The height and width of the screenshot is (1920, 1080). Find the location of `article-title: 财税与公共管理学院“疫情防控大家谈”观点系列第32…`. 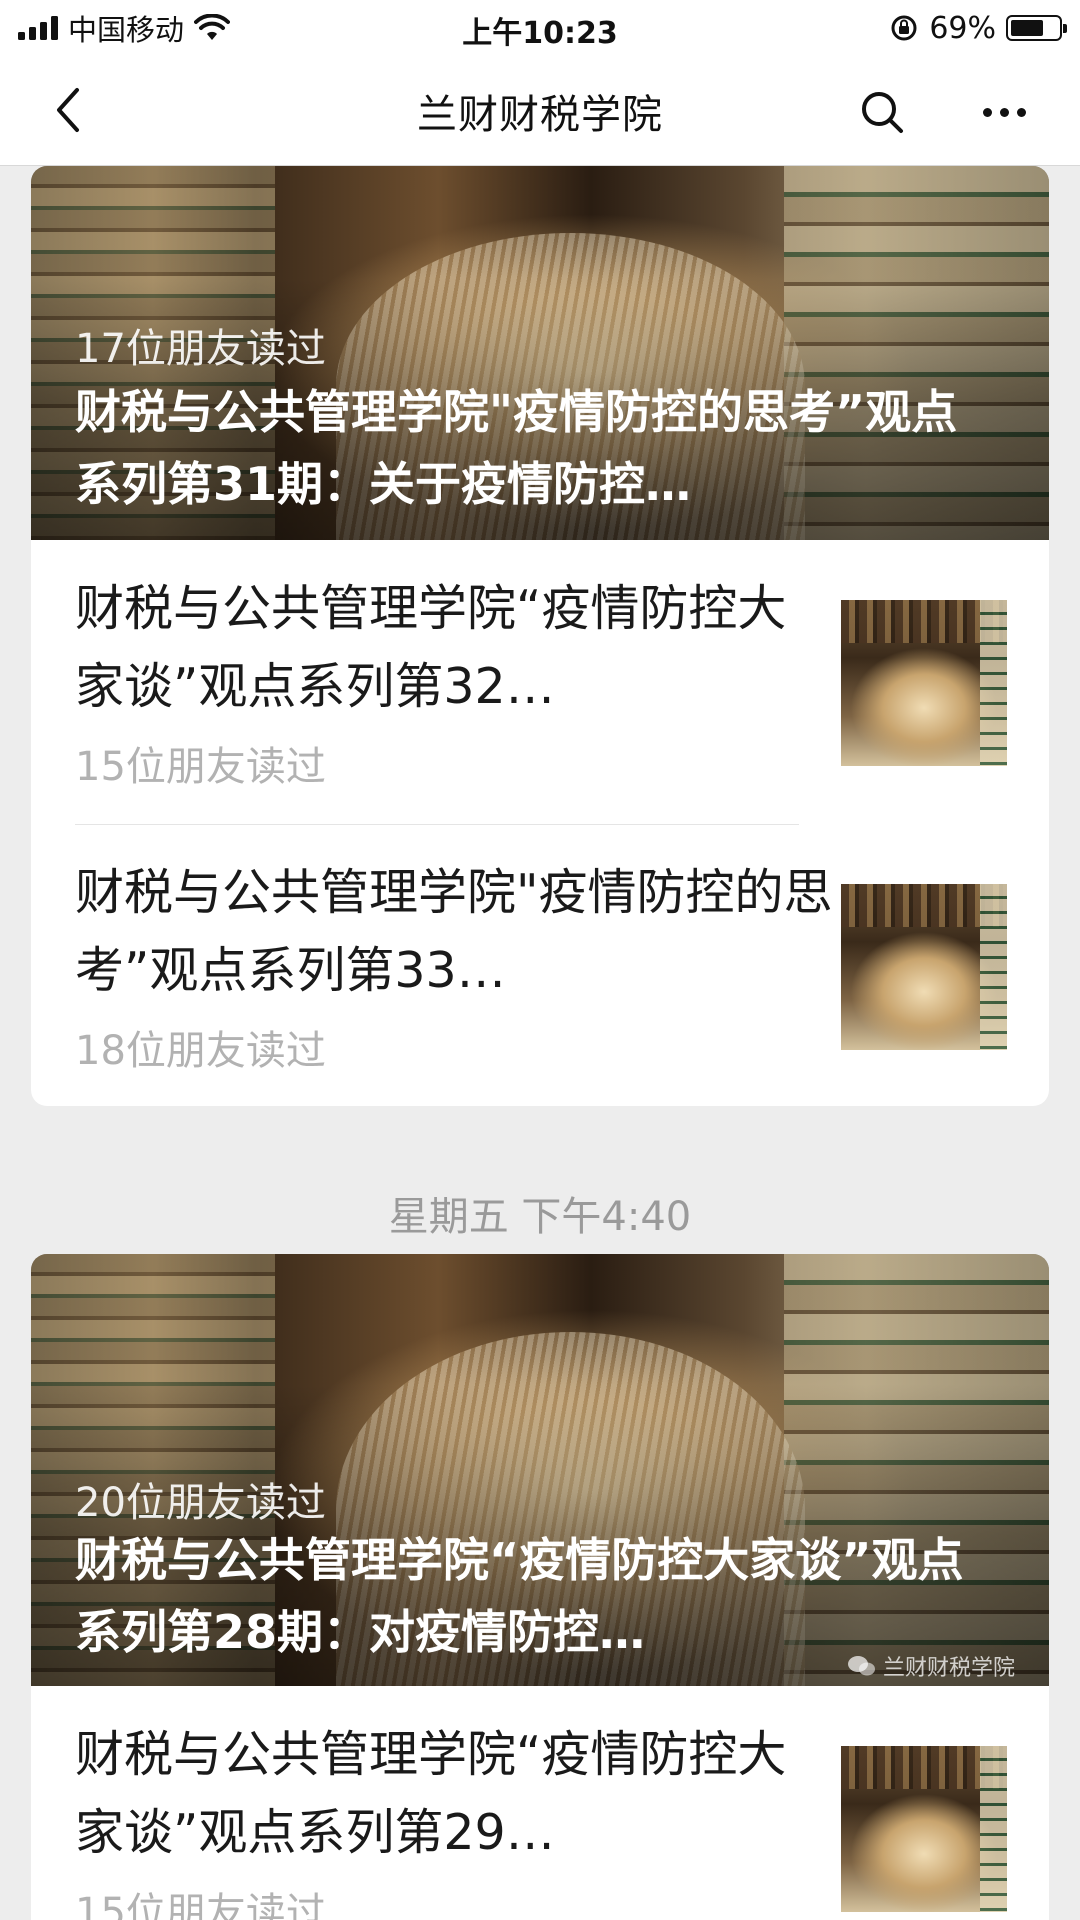

article-title: 财税与公共管理学院“疫情防控大家谈”观点系列第32… is located at coordinates (431, 647).